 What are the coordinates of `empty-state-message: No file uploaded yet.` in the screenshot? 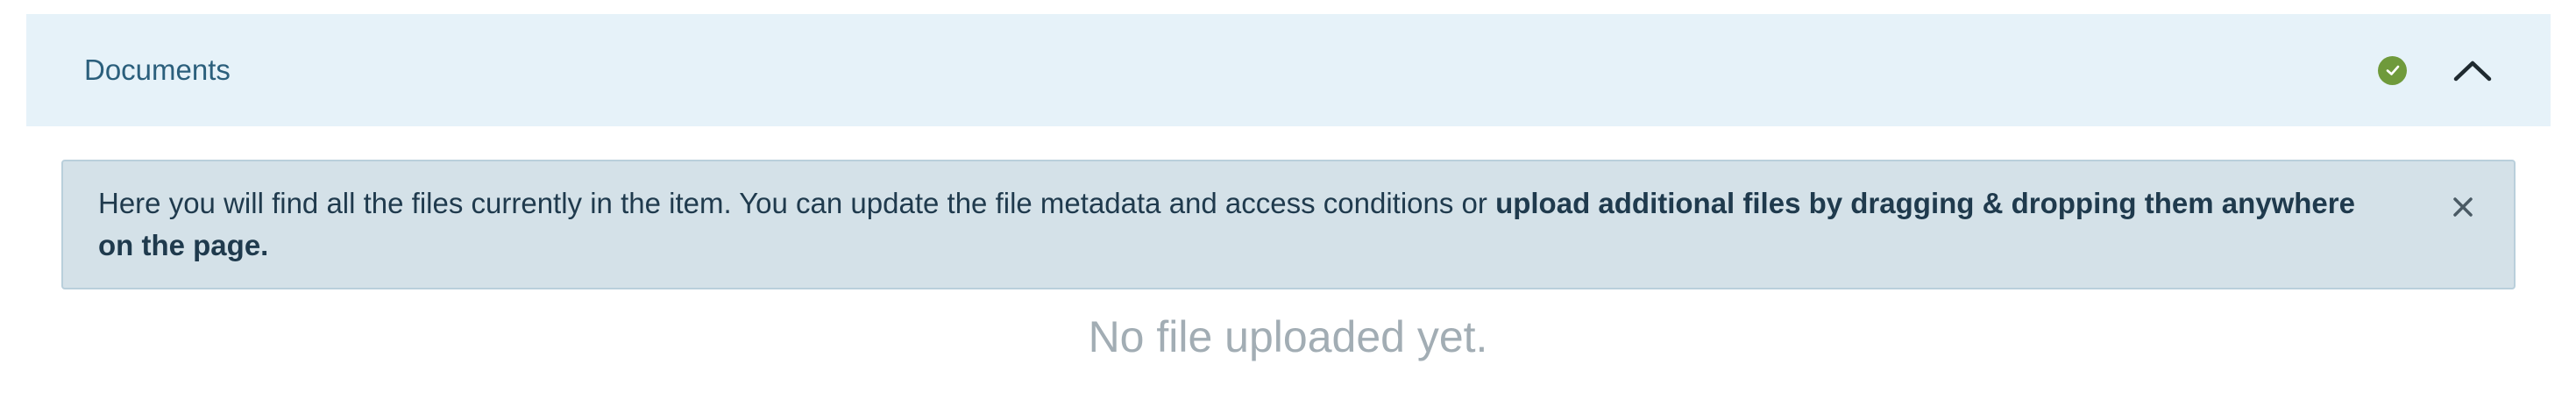 It's located at (1288, 337).